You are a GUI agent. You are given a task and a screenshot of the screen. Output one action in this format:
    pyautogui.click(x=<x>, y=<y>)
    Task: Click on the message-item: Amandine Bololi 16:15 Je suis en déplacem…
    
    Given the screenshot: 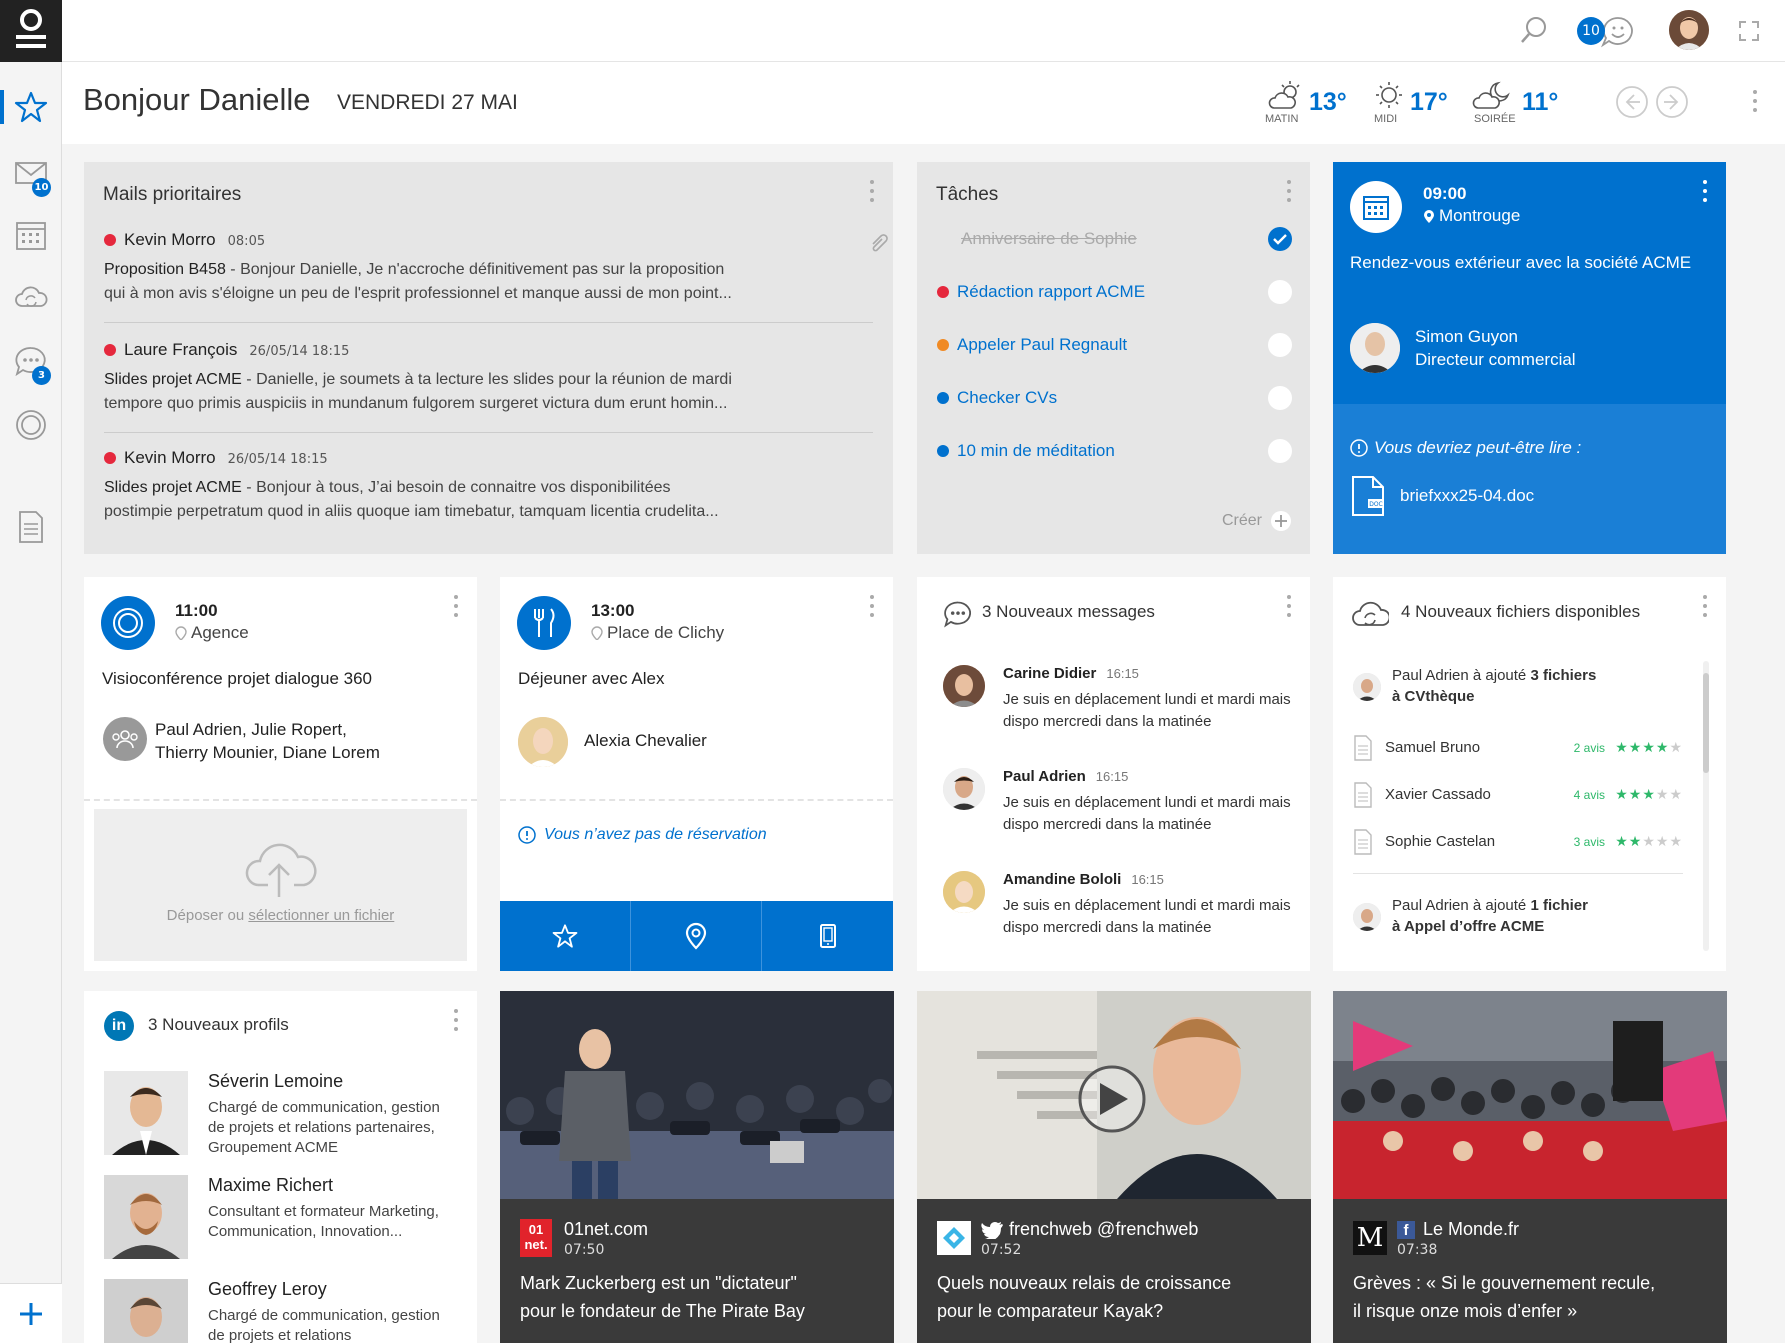 What is the action you would take?
    pyautogui.click(x=1120, y=911)
    